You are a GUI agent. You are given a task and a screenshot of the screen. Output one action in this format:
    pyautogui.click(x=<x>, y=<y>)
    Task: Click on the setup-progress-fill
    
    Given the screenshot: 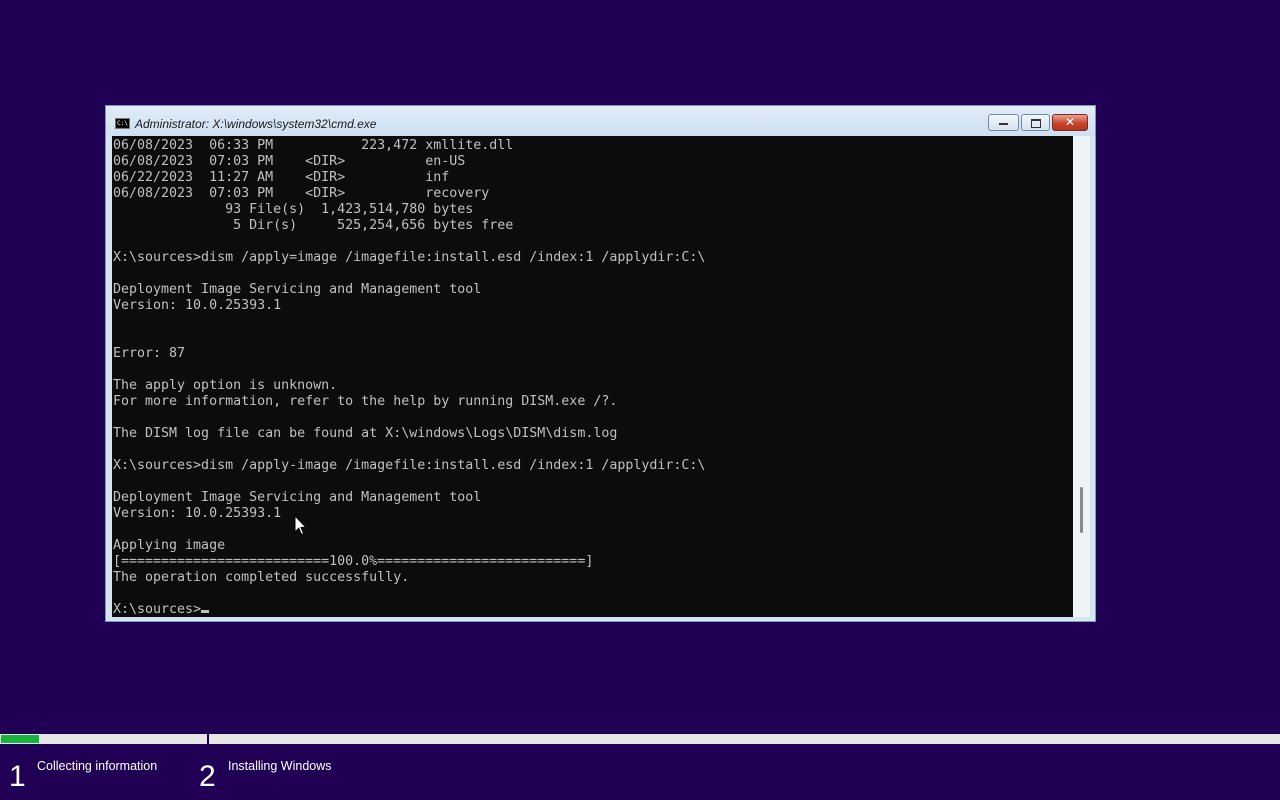 What is the action you would take?
    pyautogui.click(x=20, y=739)
    